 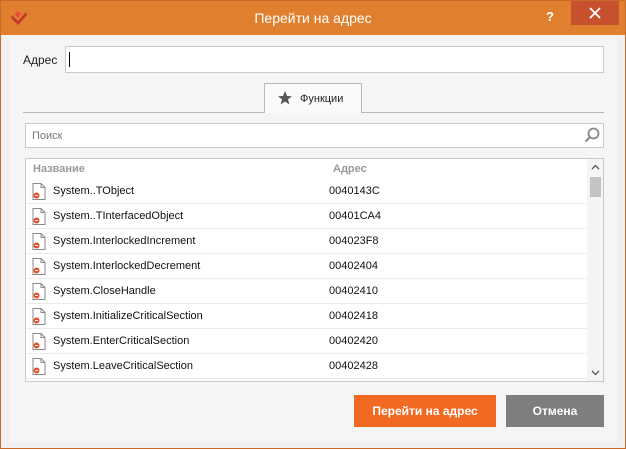 I want to click on row-address: 00402404, so click(x=353, y=266).